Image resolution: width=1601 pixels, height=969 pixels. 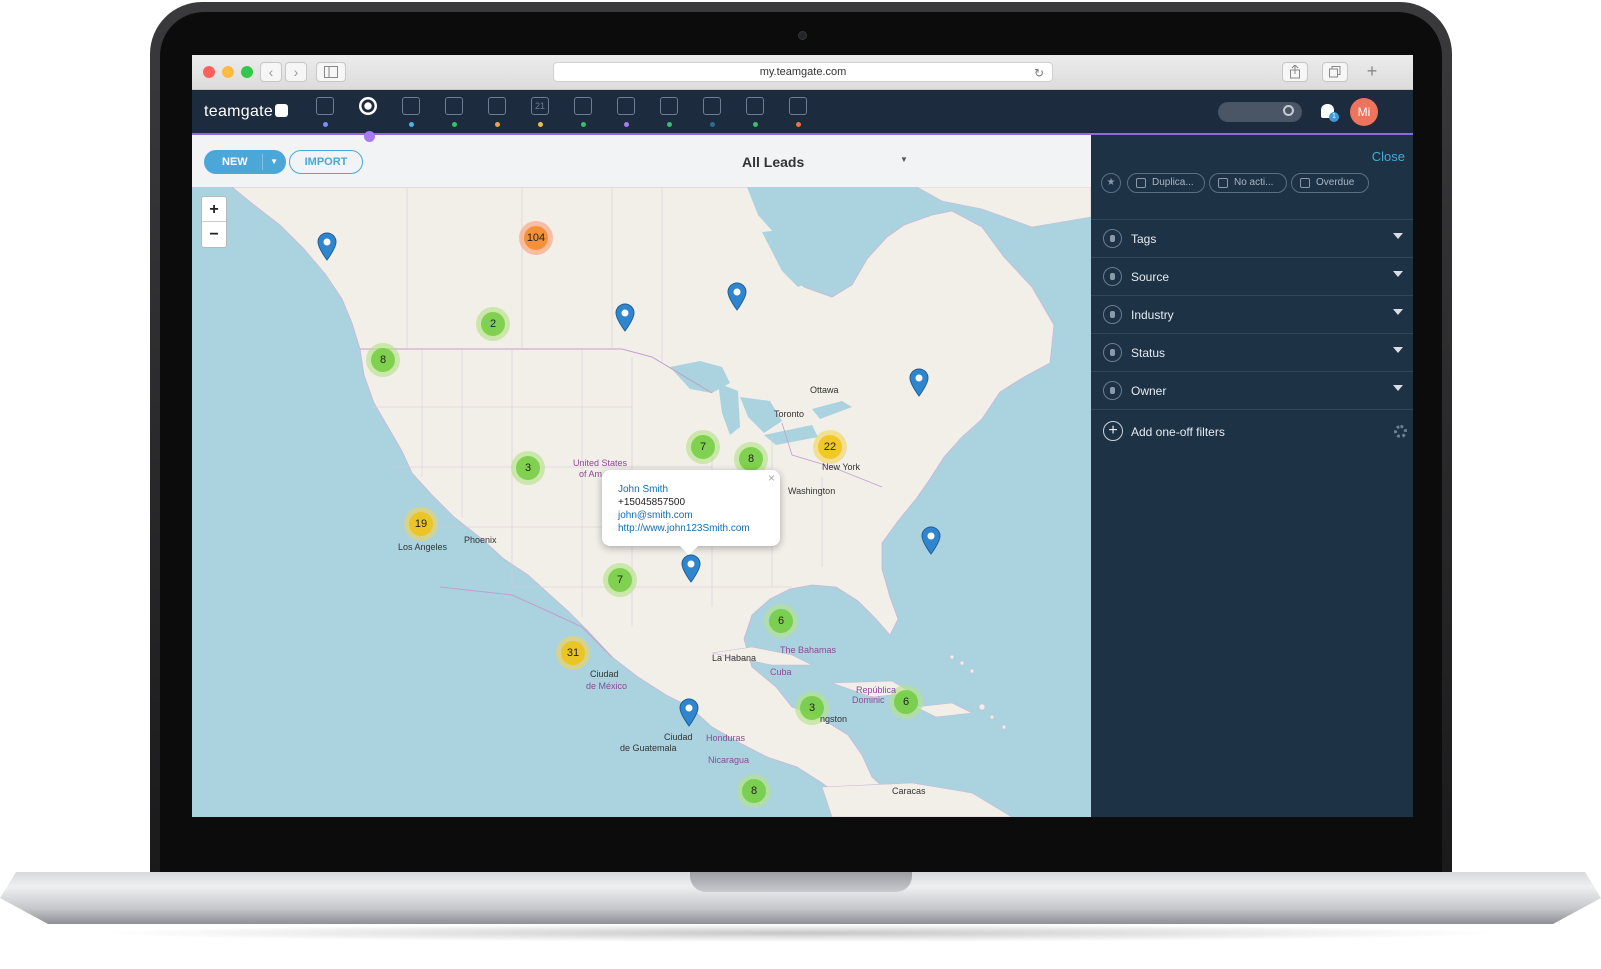 What do you see at coordinates (1364, 112) in the screenshot?
I see `user-avatar: Mi` at bounding box center [1364, 112].